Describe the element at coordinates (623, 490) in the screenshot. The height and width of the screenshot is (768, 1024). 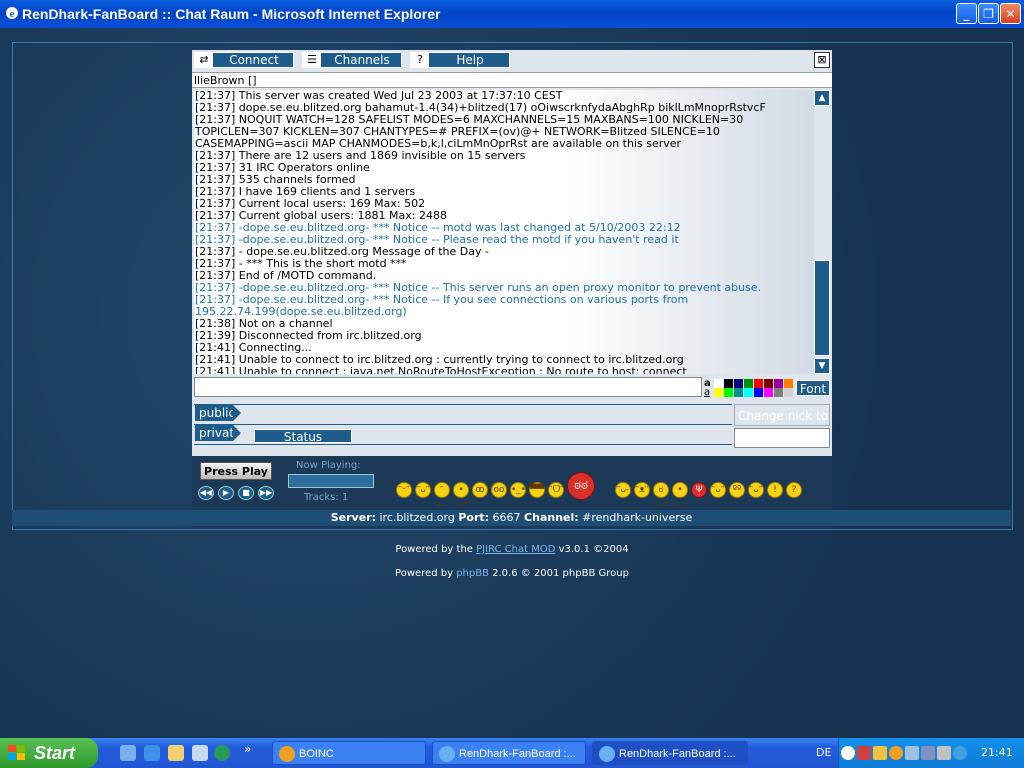
I see `wink-smiley-icon: ᵔᴗ-` at that location.